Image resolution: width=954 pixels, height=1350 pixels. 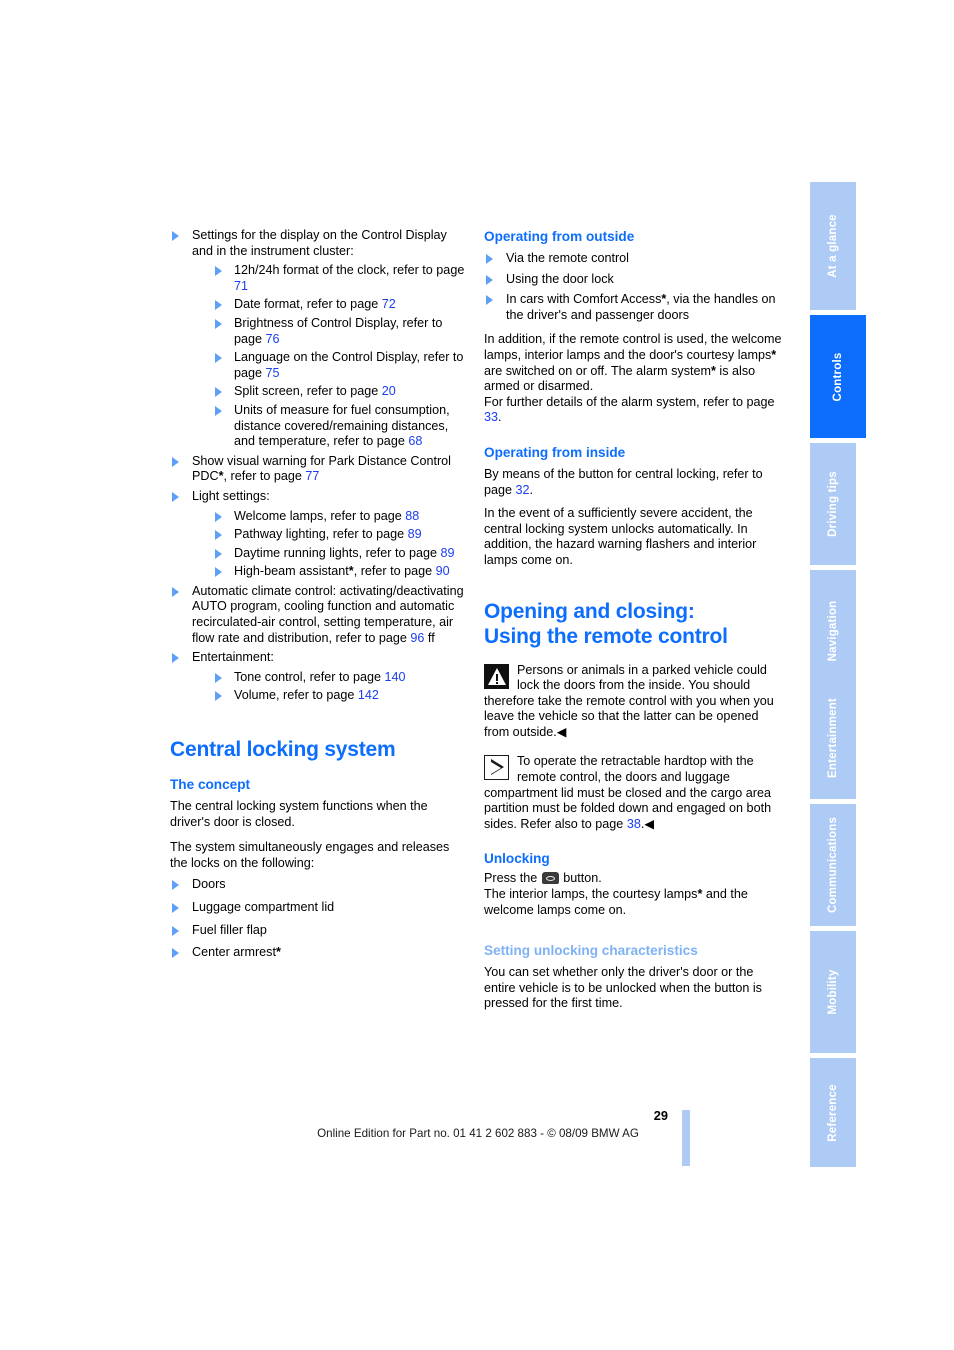 I want to click on sidebar-item-communications: Communications, so click(x=833, y=865).